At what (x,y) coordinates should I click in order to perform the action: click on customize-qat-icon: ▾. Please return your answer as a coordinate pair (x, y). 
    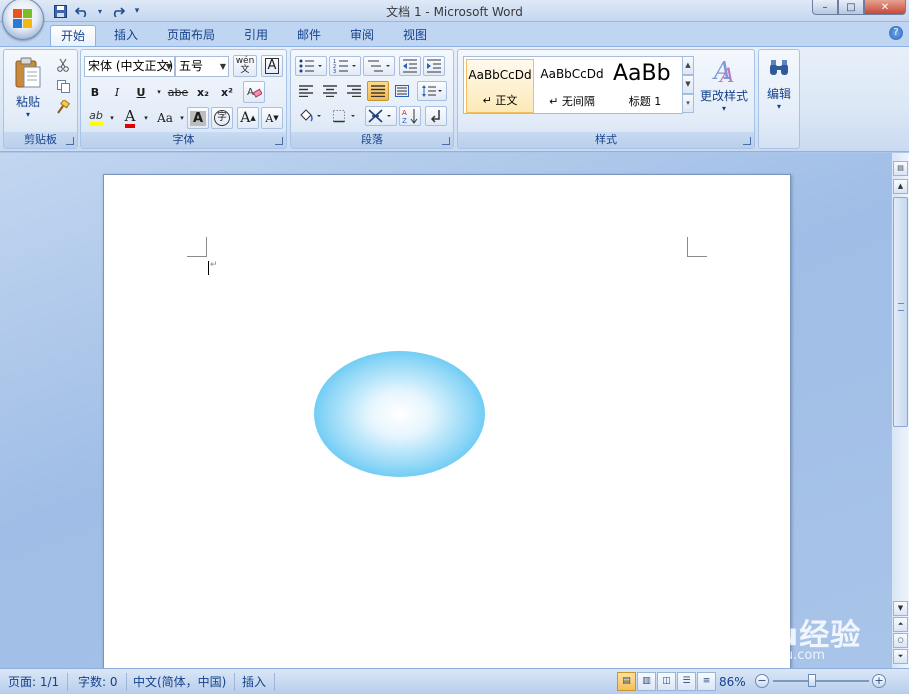
    Looking at the image, I should click on (137, 11).